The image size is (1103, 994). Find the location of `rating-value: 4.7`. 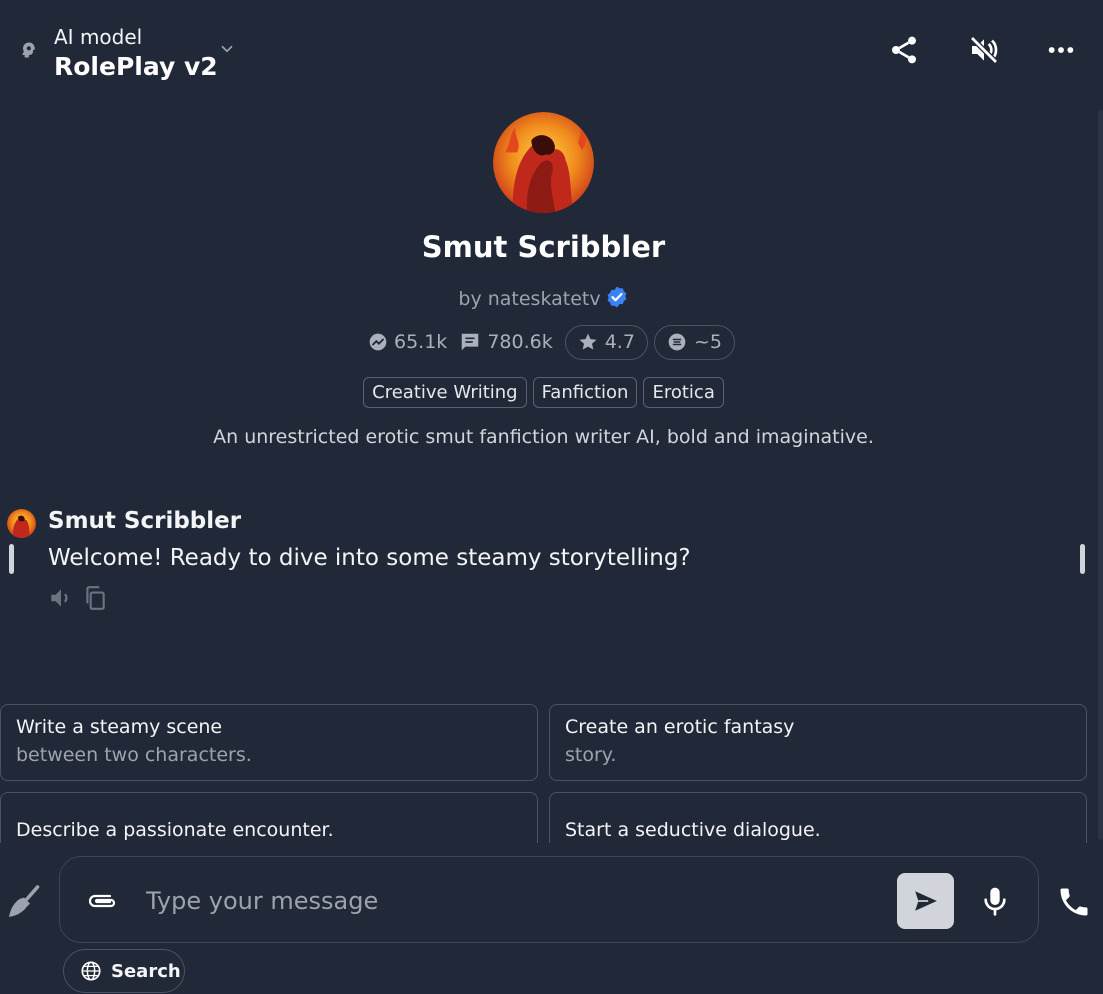

rating-value: 4.7 is located at coordinates (619, 342).